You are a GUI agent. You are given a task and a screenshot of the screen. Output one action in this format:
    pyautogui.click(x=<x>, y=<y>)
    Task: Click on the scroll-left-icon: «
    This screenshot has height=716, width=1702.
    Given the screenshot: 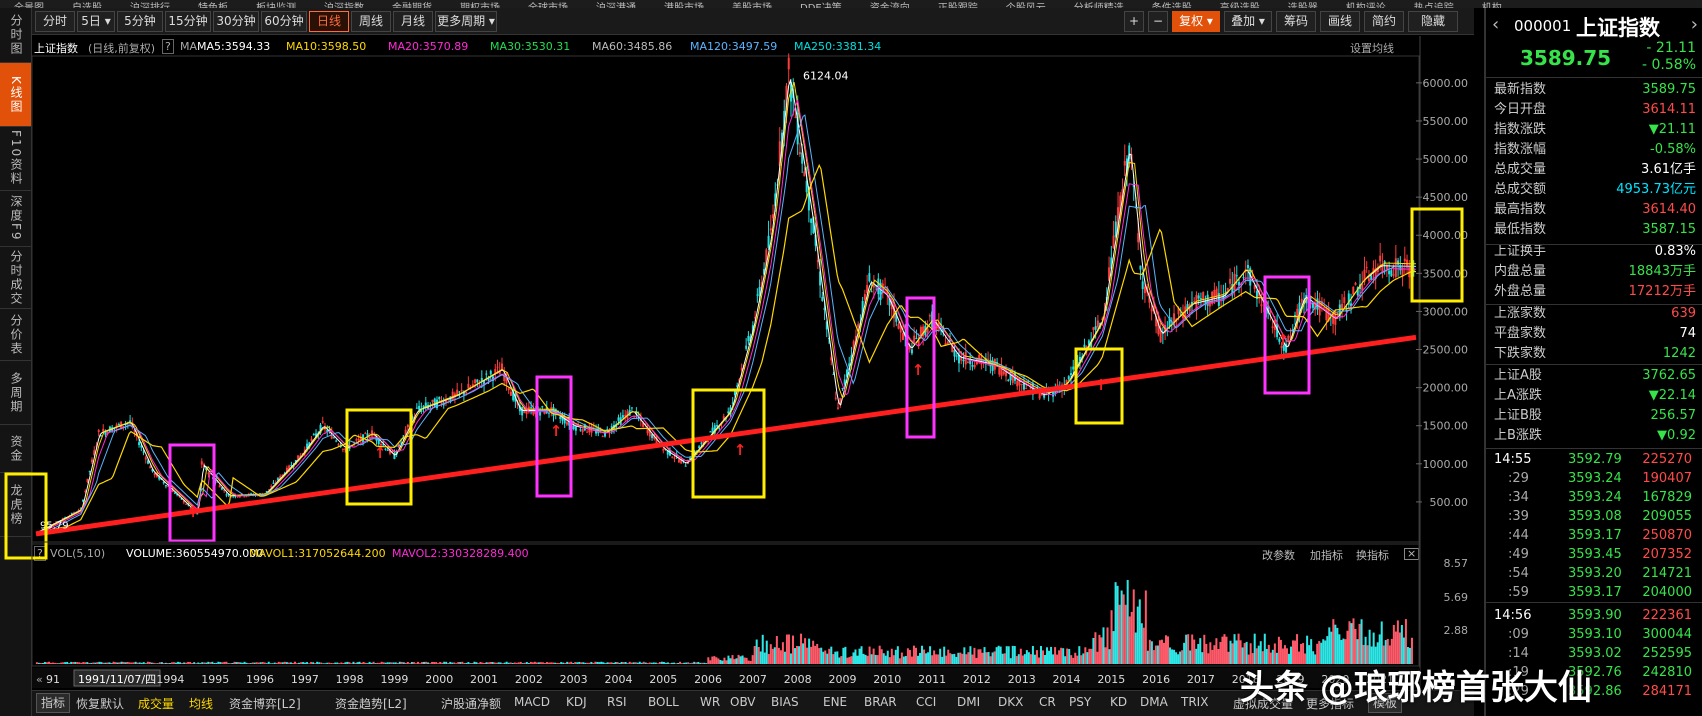 What is the action you would take?
    pyautogui.click(x=39, y=679)
    